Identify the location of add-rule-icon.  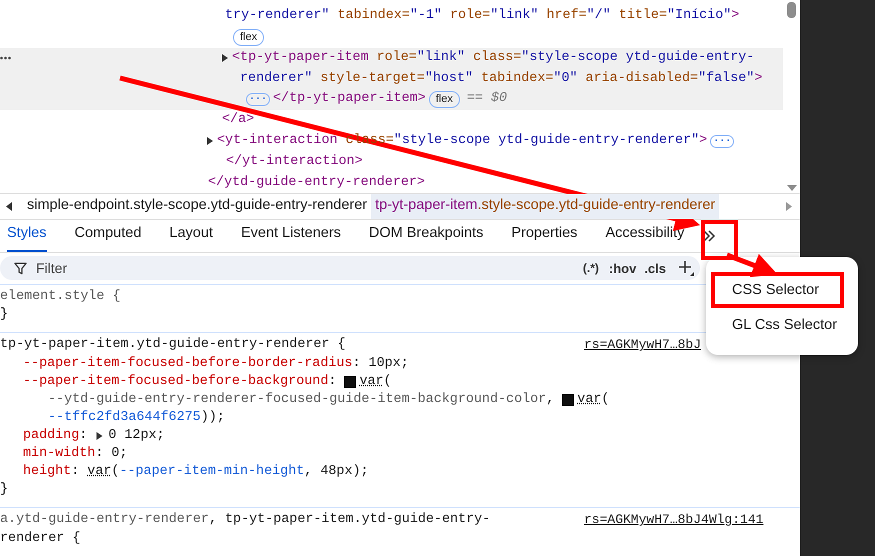
(686, 268).